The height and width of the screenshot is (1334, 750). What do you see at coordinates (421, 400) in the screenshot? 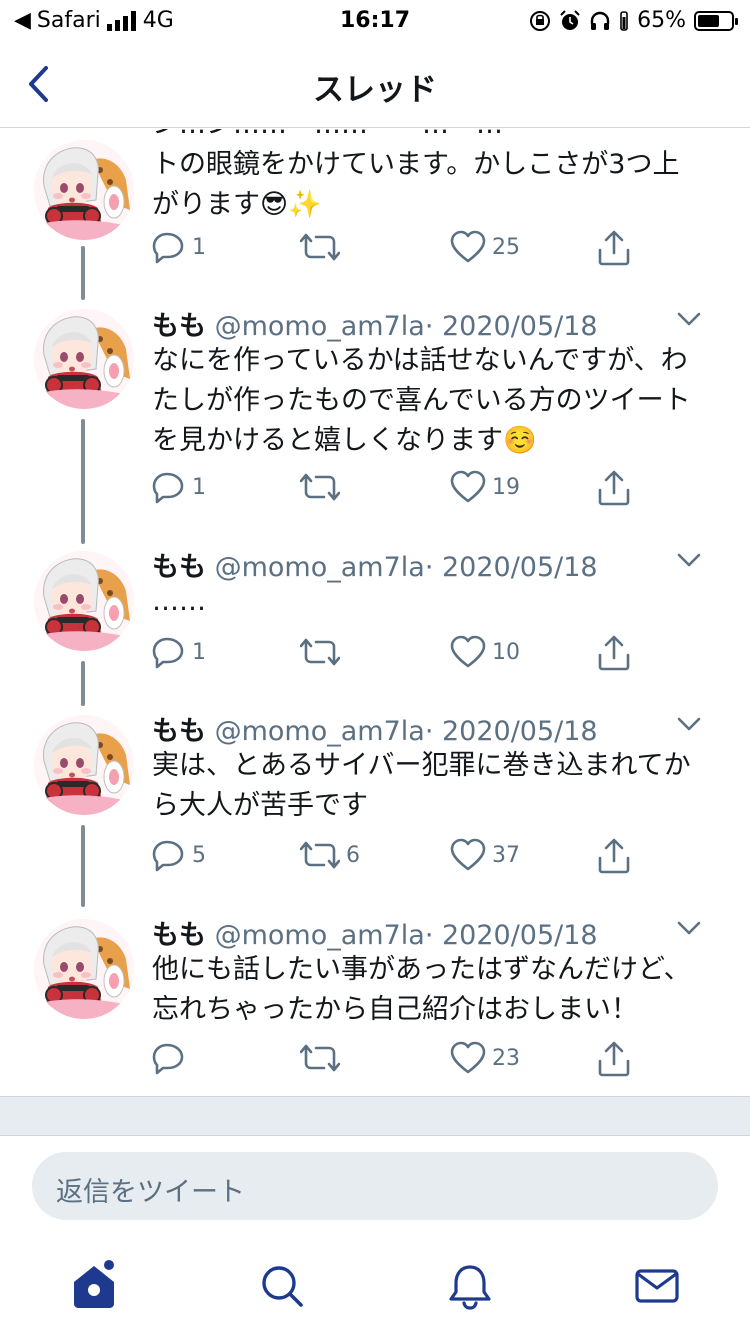
I see `tweet-line: たしが作ったもので喜んでいる方のツイート` at bounding box center [421, 400].